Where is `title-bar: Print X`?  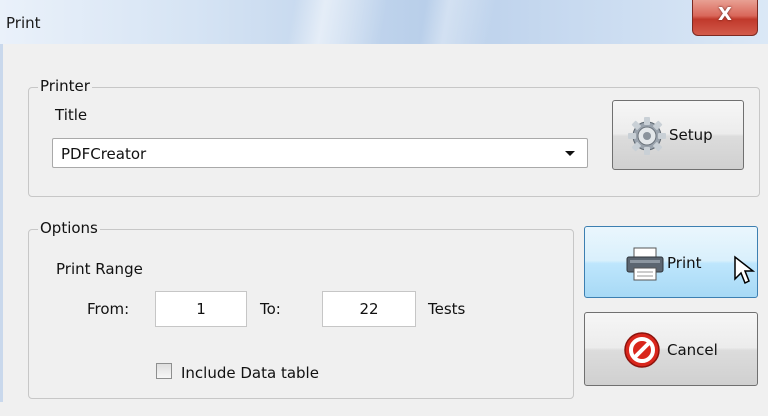 title-bar: Print X is located at coordinates (384, 22).